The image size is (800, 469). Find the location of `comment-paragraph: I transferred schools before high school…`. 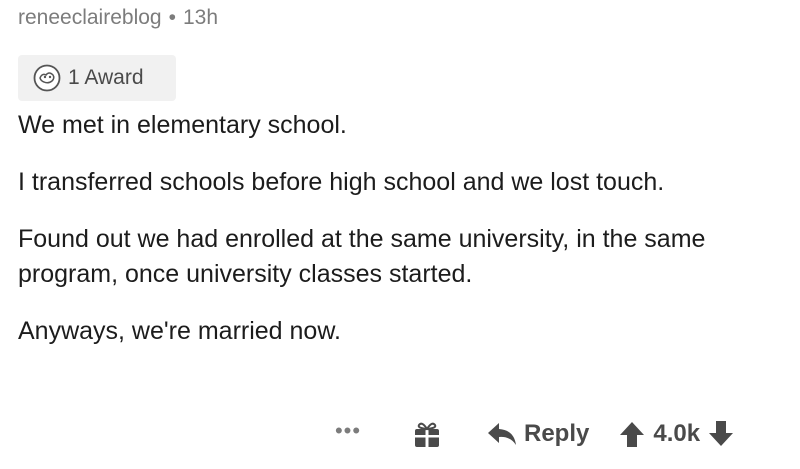

comment-paragraph: I transferred schools before high school… is located at coordinates (341, 182).